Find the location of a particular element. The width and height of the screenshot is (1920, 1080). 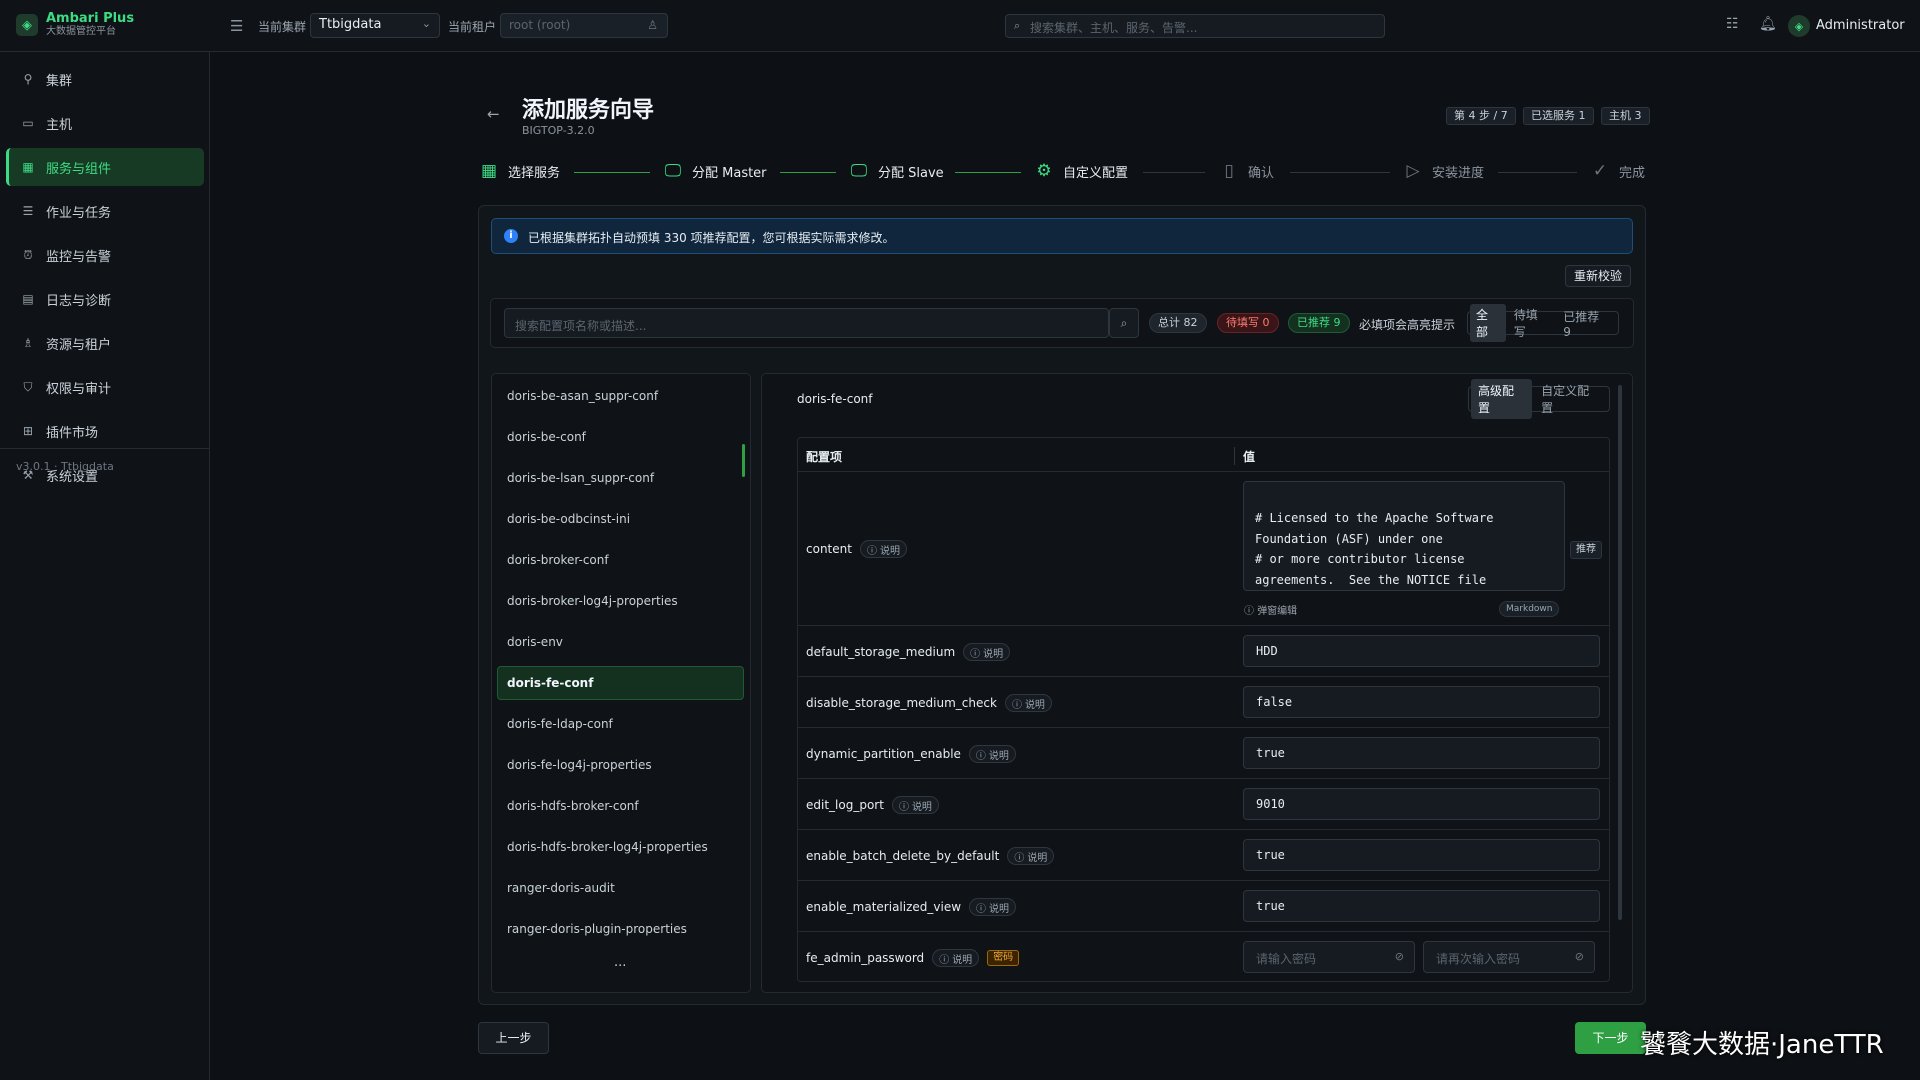

sidebar-item-resources: ♗ 资源与租户 is located at coordinates (105, 343).